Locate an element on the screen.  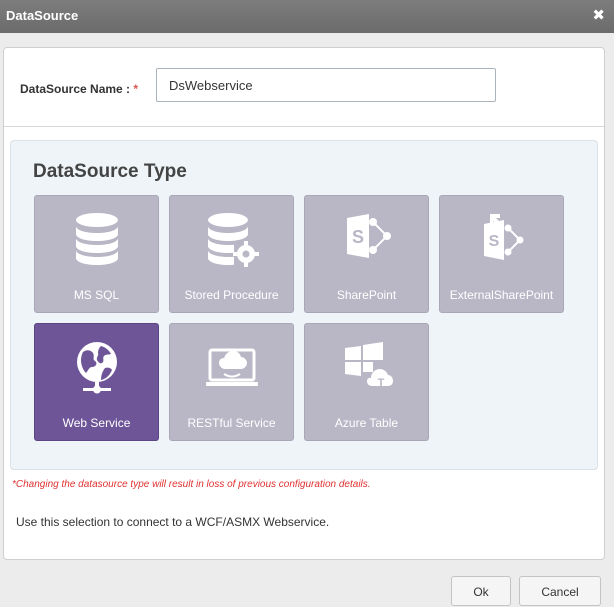
tile-label: Azure Table is located at coordinates (366, 423).